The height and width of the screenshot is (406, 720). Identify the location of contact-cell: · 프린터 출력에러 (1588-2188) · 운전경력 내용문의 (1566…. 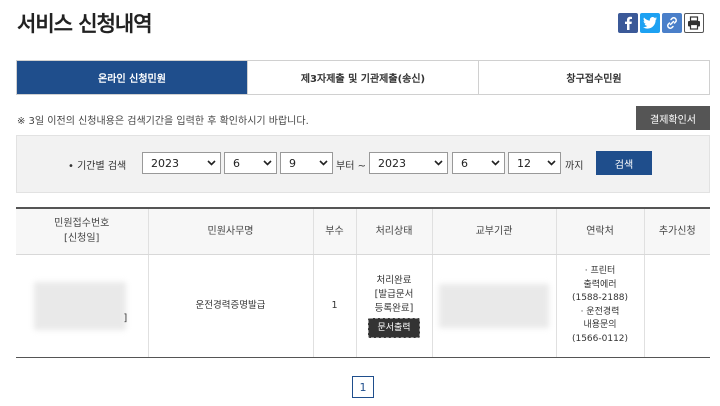
(599, 306).